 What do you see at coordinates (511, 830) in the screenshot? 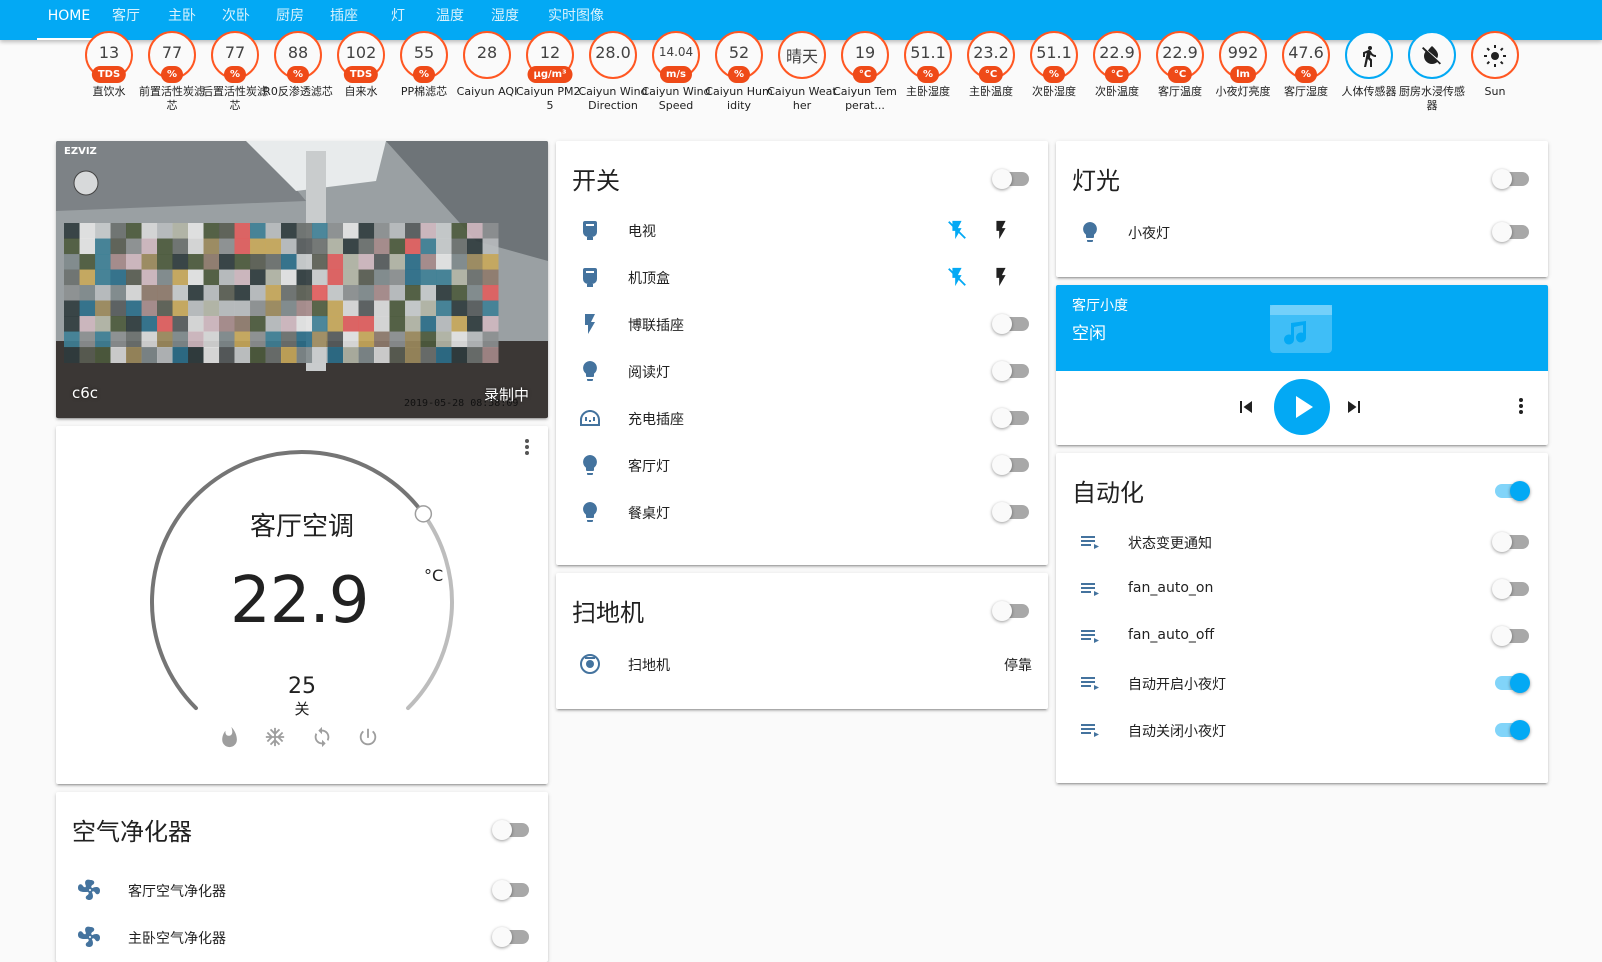
I see `air-purifier-group-toggle` at bounding box center [511, 830].